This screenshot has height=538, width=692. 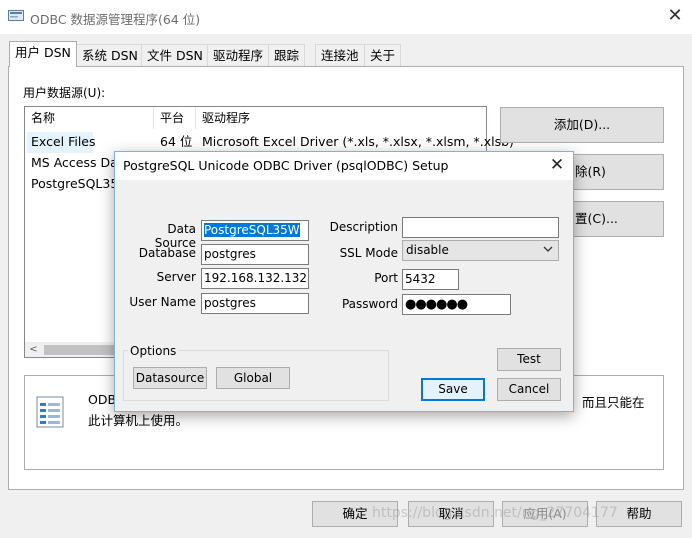 What do you see at coordinates (430, 279) in the screenshot?
I see `port-field: 5432` at bounding box center [430, 279].